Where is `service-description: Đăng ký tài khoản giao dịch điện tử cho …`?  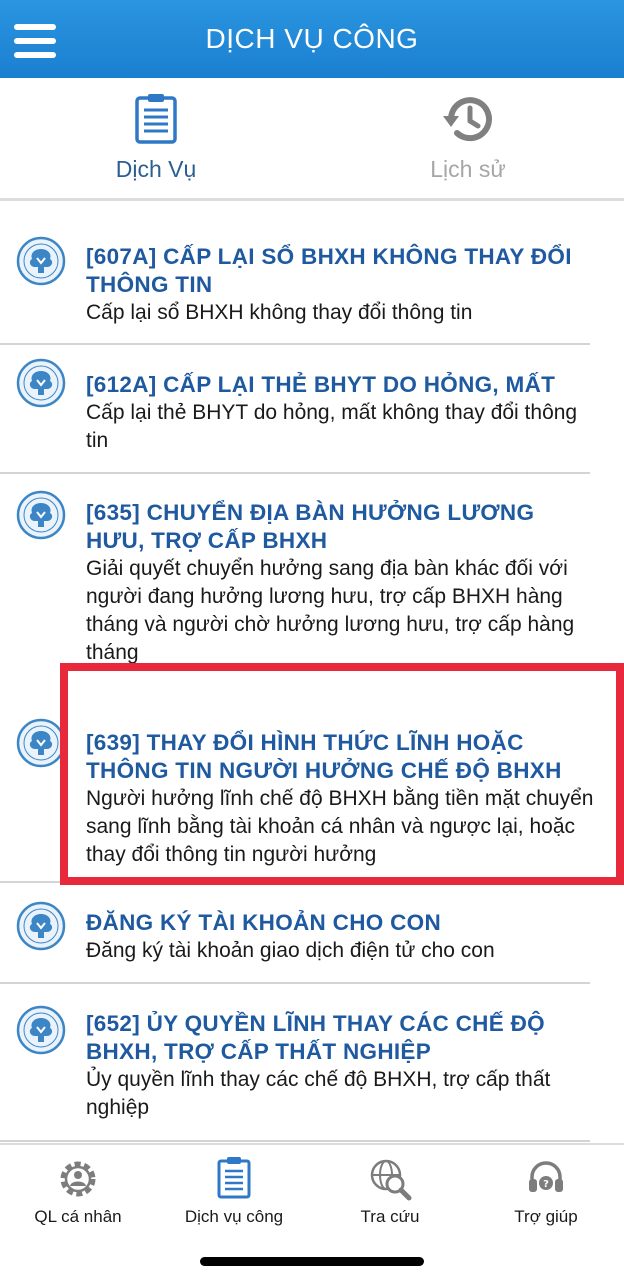
service-description: Đăng ký tài khoản giao dịch điện tử cho … is located at coordinates (290, 950).